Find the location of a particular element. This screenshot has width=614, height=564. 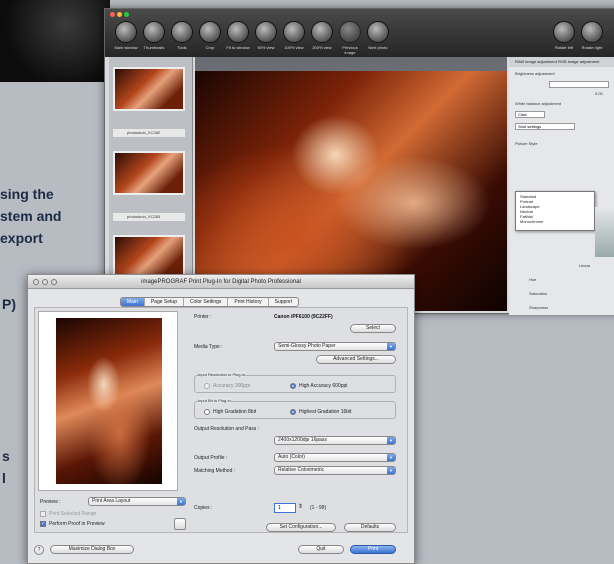

thumbnail-caption: photoshub_XC282 is located at coordinates (149, 133).